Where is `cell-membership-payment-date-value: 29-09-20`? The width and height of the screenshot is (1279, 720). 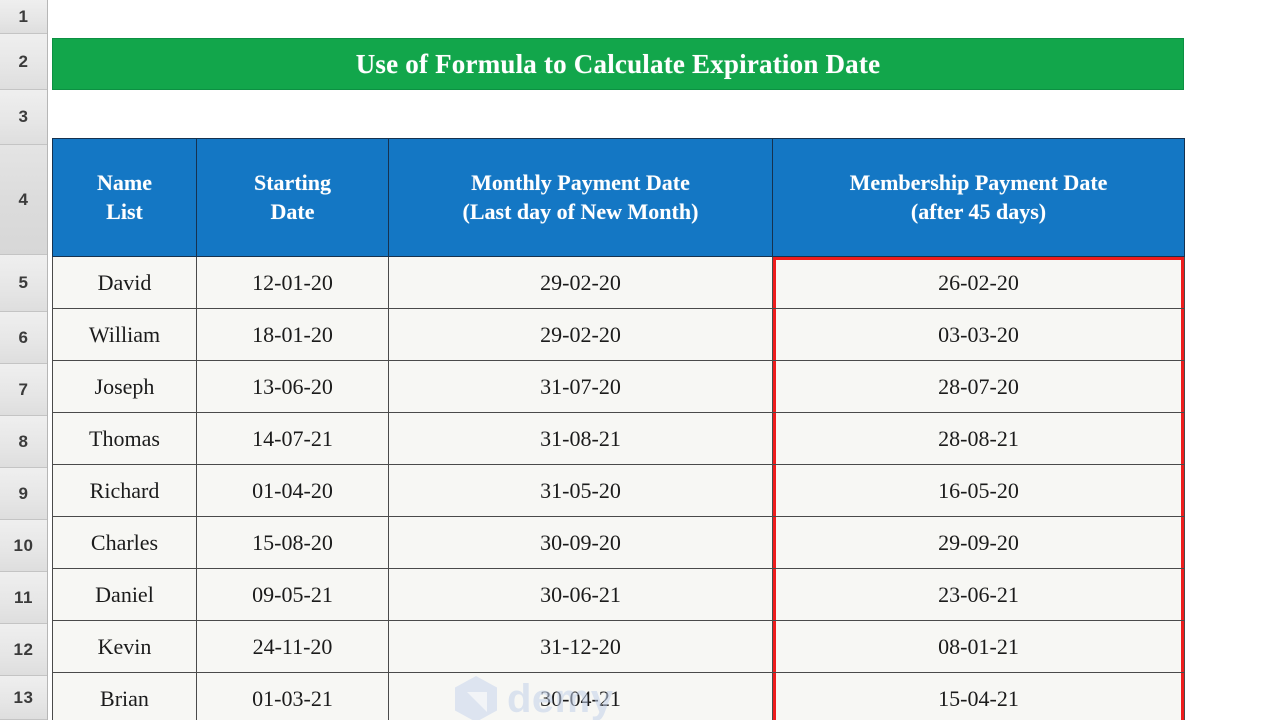
cell-membership-payment-date-value: 29-09-20 is located at coordinates (978, 542).